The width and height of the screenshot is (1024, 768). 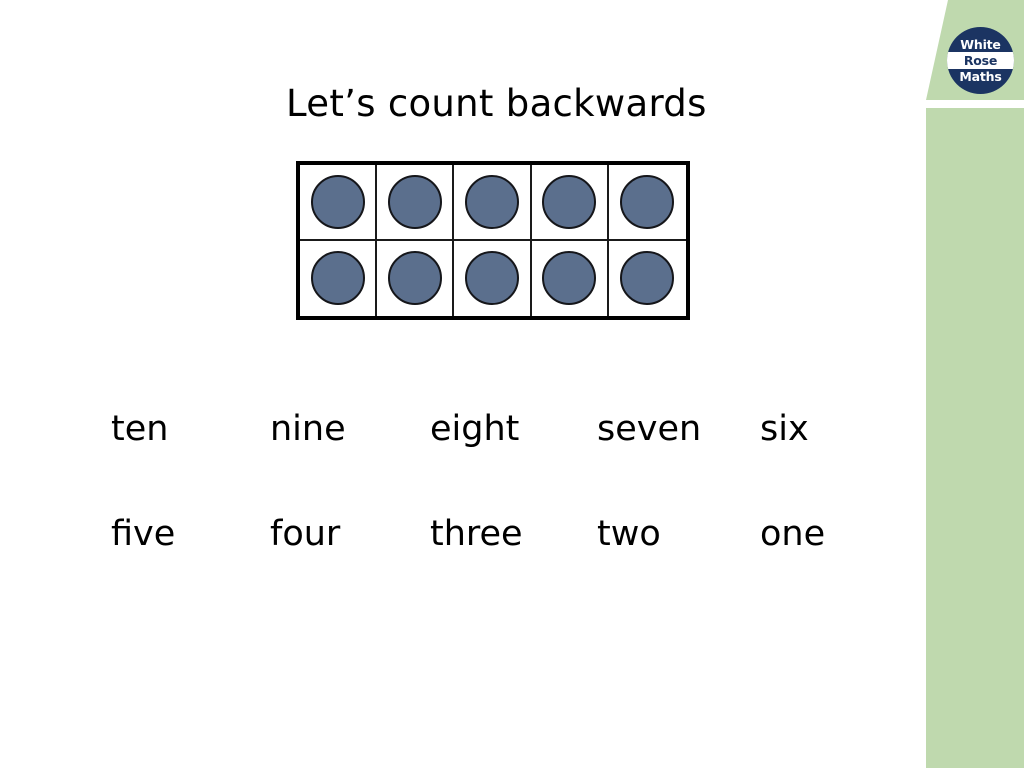 I want to click on green-accent-panel-bottom, so click(x=975, y=438).